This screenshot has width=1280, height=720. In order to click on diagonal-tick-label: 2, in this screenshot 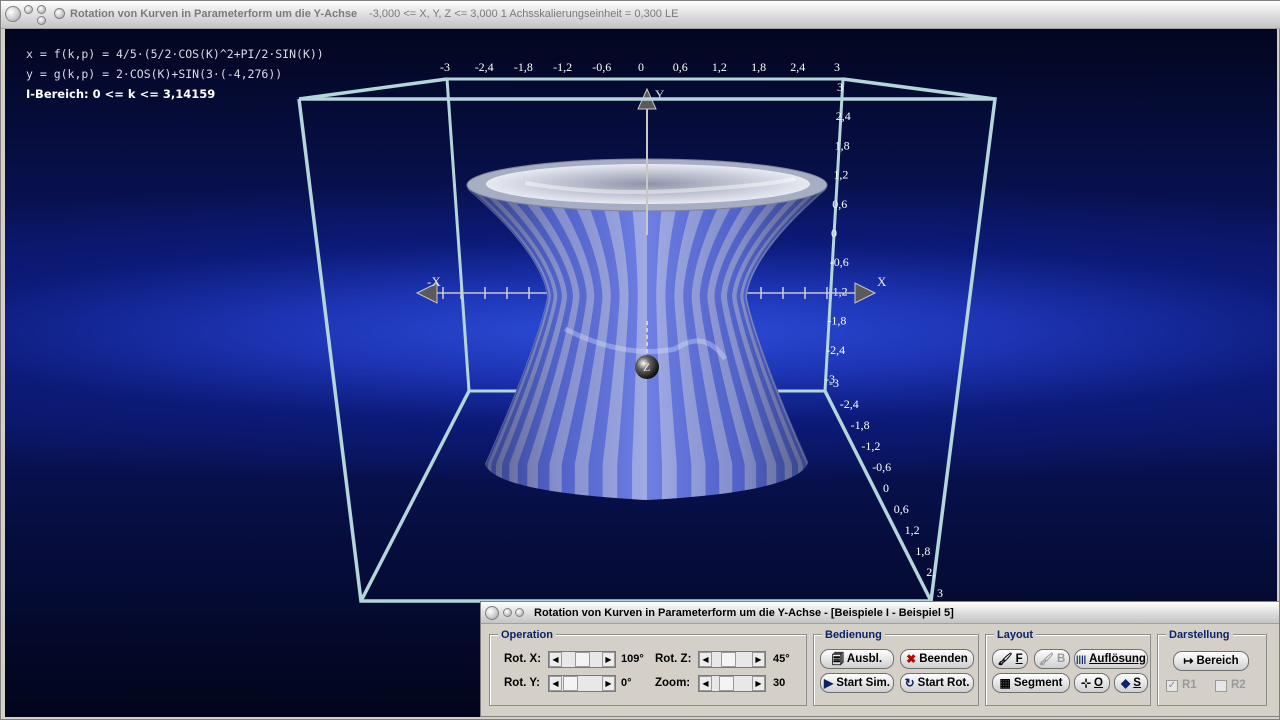, I will do `click(930, 572)`.